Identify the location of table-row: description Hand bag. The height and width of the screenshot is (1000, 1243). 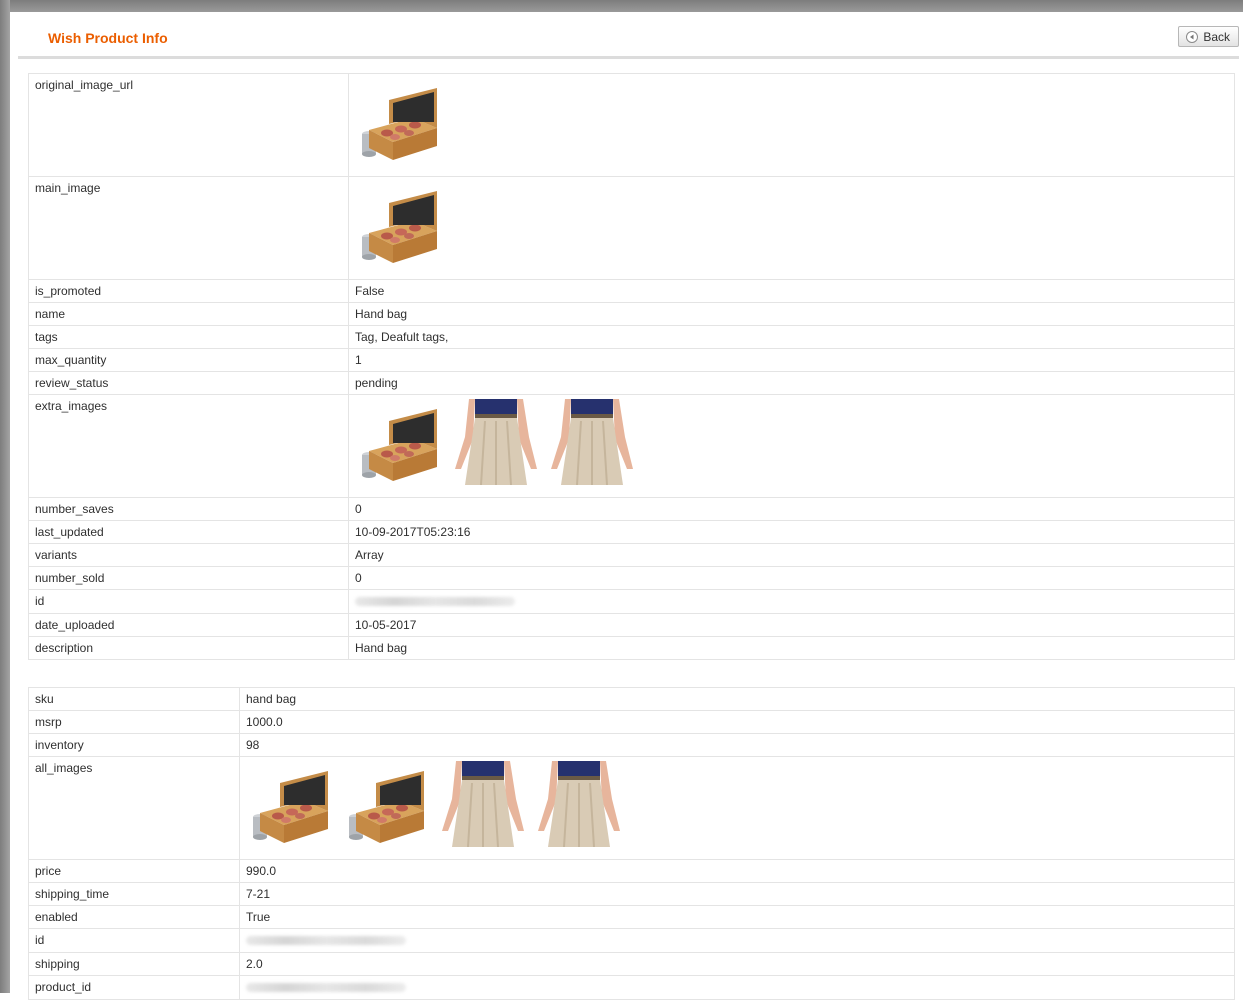
(631, 648).